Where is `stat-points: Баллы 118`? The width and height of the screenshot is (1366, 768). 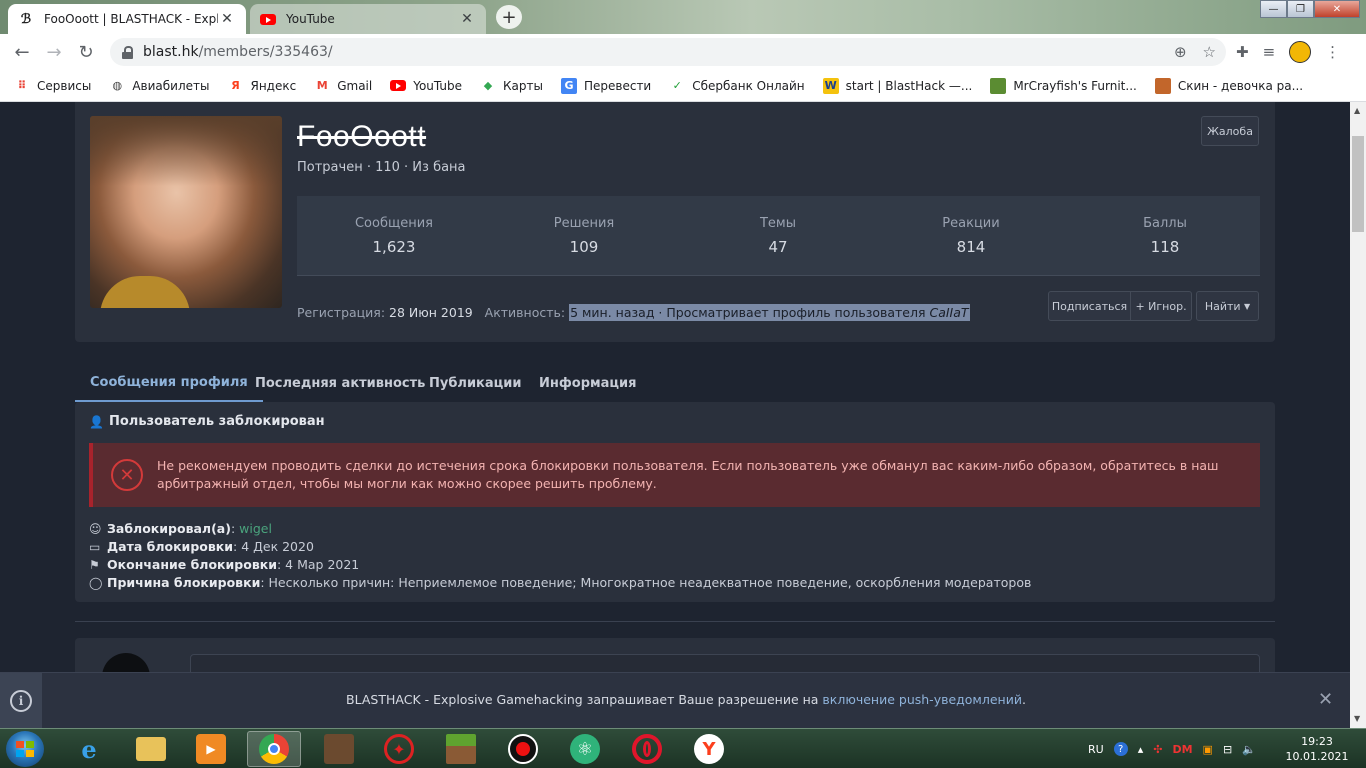 stat-points: Баллы 118 is located at coordinates (1165, 236).